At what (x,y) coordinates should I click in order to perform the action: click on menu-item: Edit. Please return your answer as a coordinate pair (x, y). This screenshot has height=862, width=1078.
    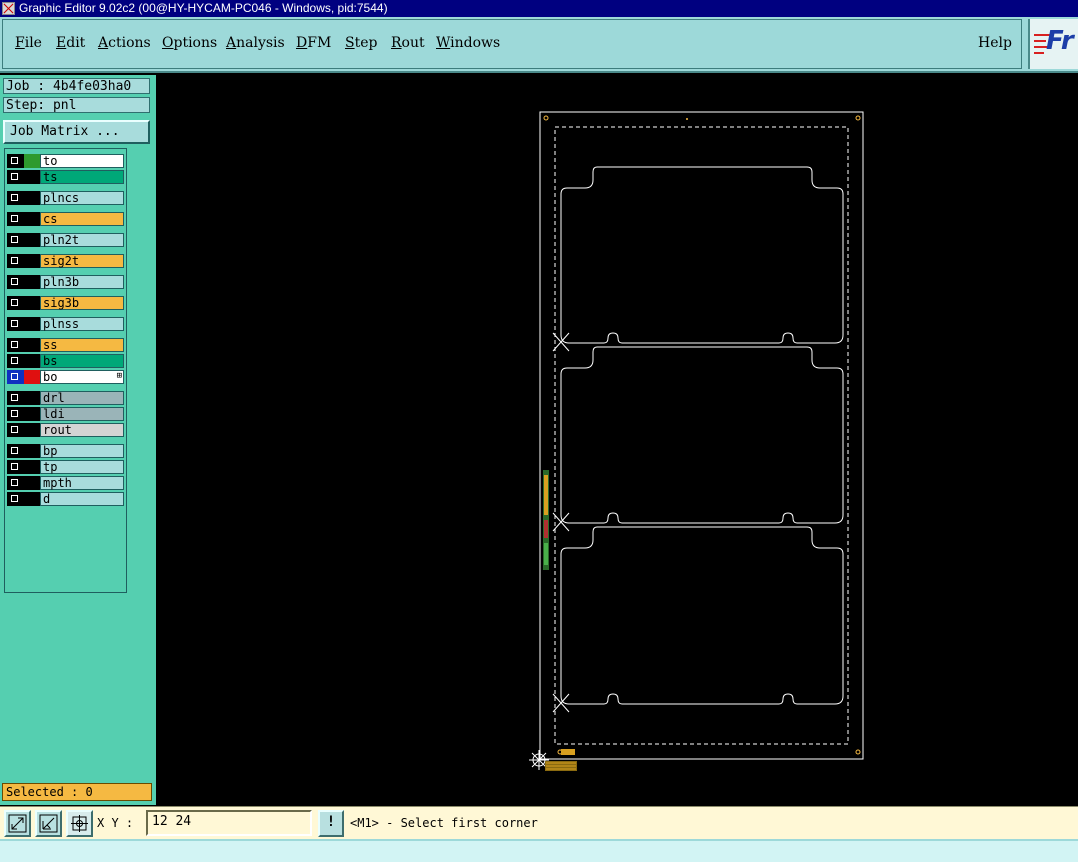
    Looking at the image, I should click on (70, 43).